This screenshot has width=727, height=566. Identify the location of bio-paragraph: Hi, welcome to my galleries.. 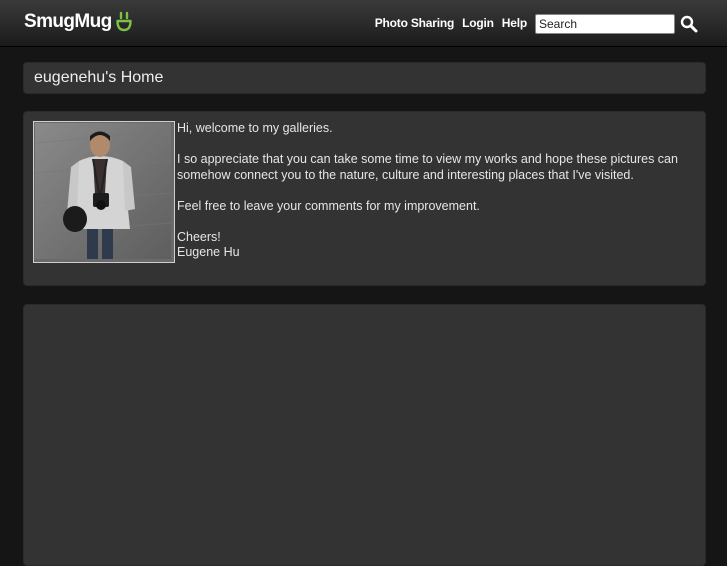
(255, 128).